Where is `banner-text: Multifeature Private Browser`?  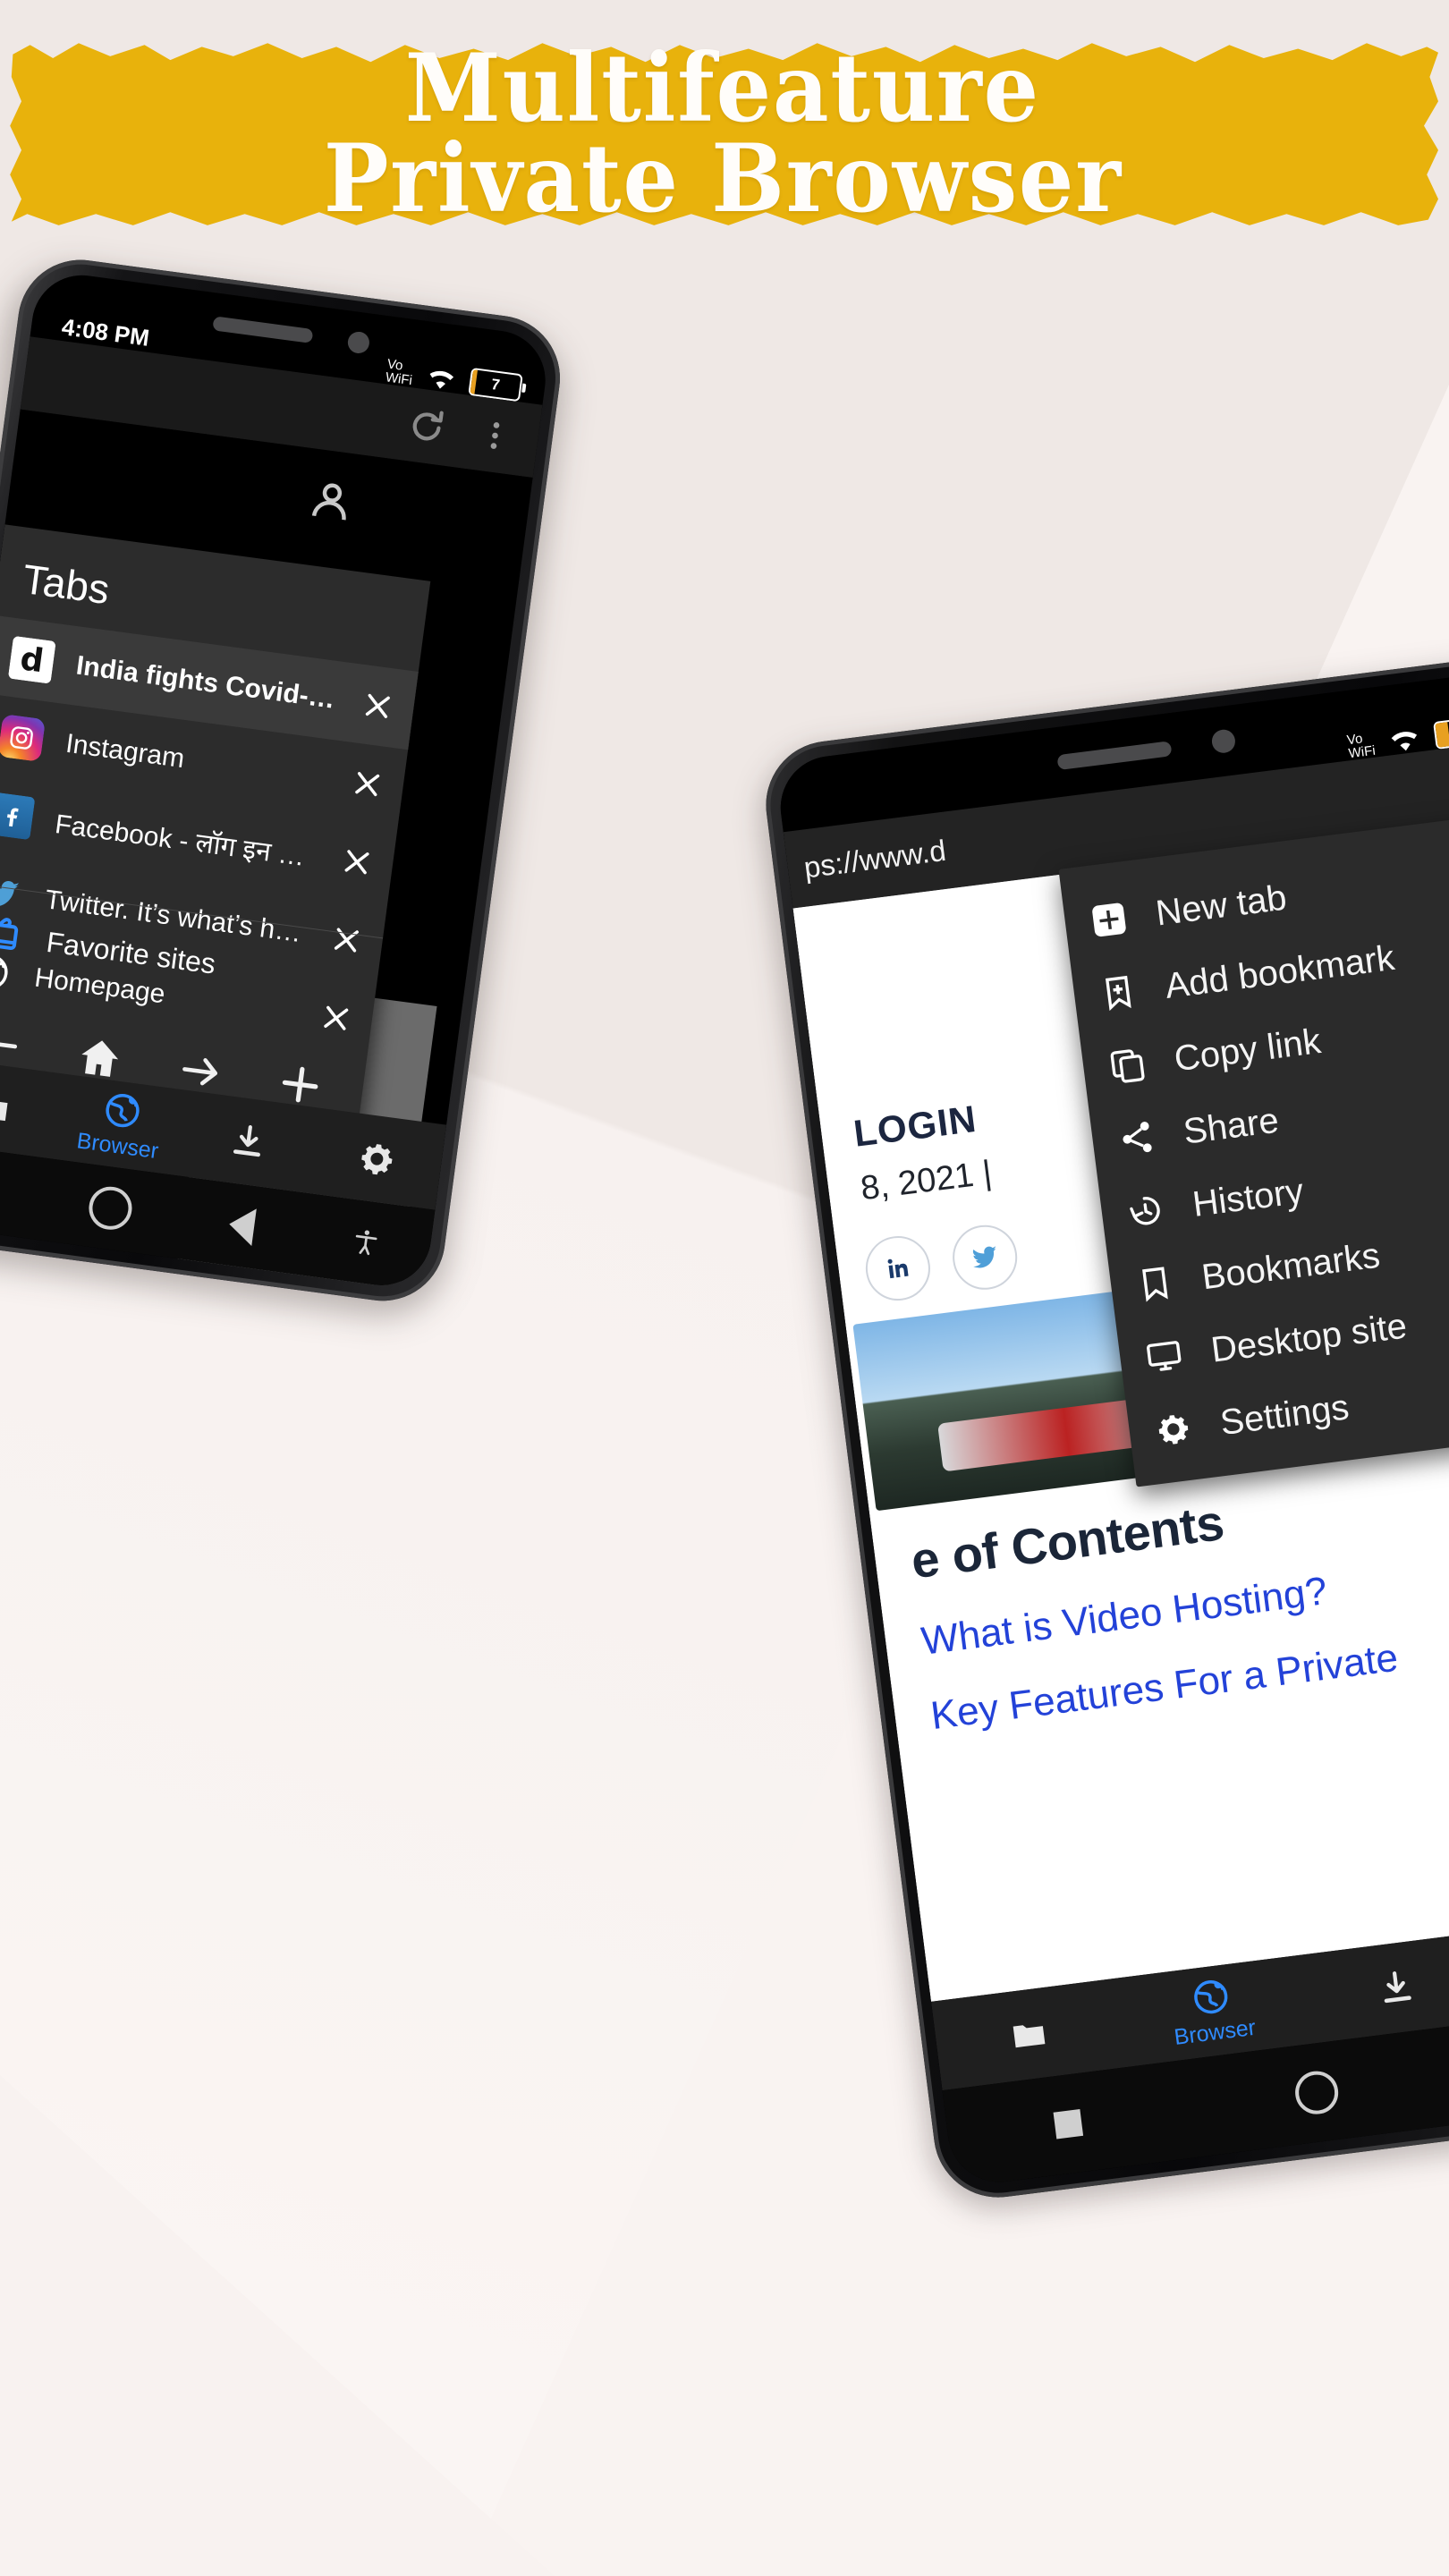 banner-text: Multifeature Private Browser is located at coordinates (722, 133).